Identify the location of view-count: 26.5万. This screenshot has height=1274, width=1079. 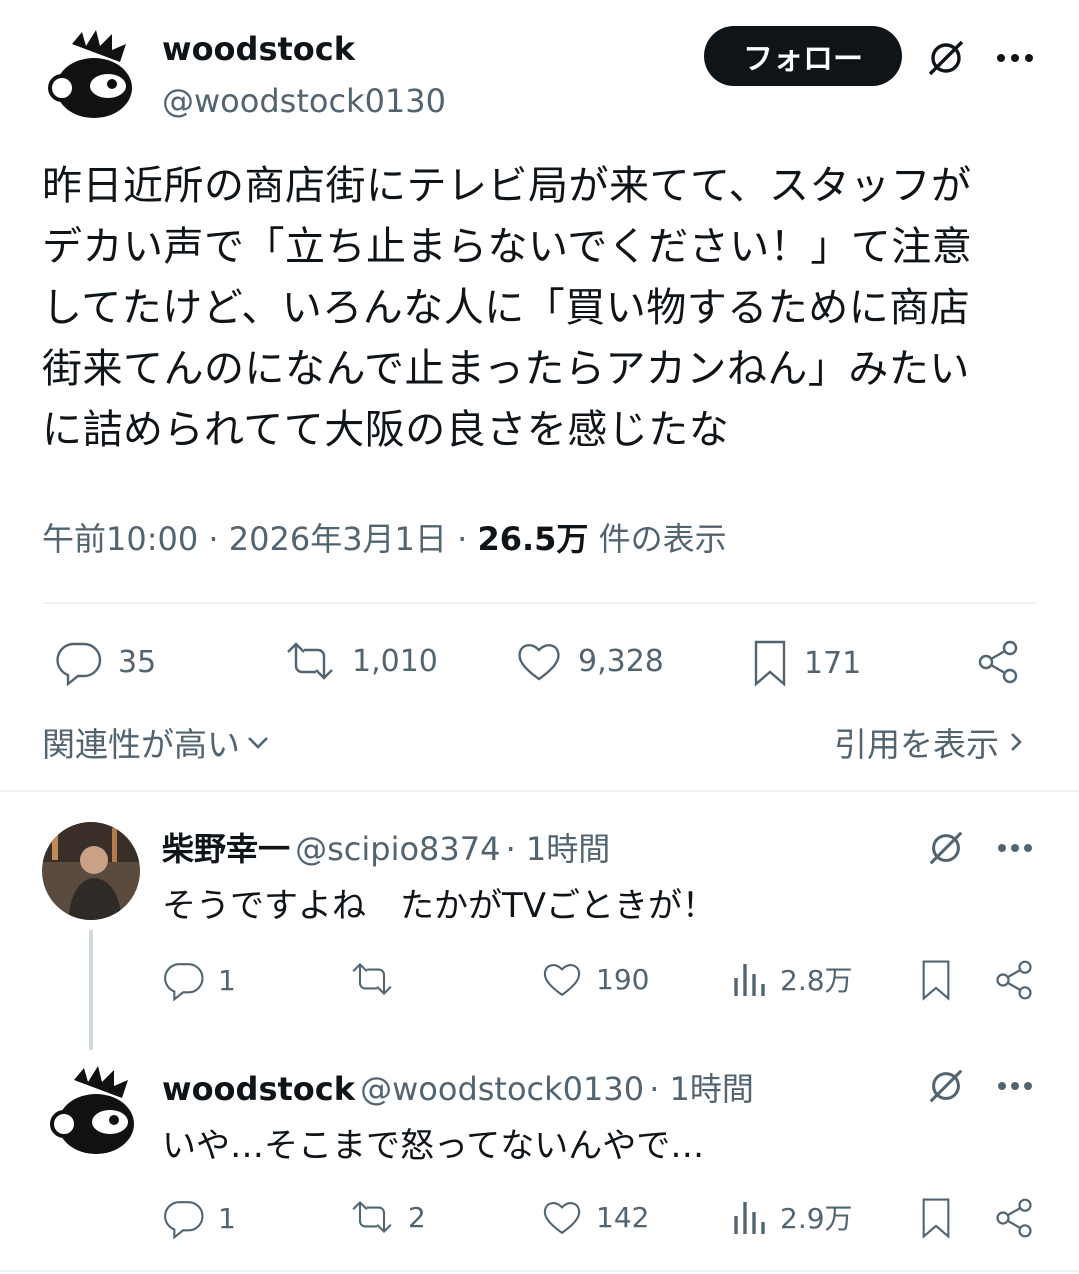
(533, 539).